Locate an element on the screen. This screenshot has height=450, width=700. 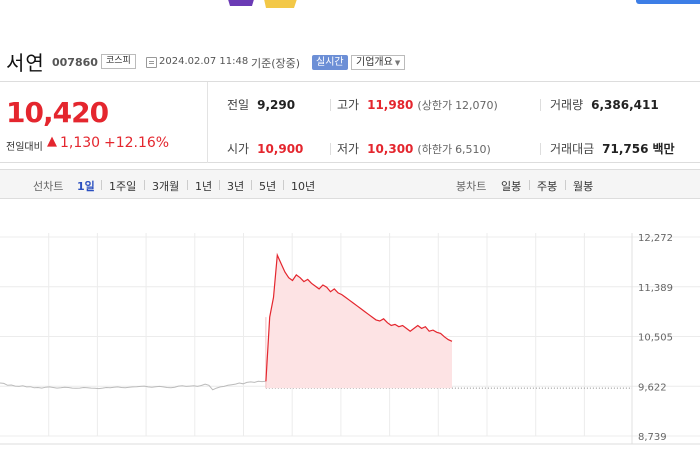
stat-prev-close: 전일 9,290 is located at coordinates (261, 104).